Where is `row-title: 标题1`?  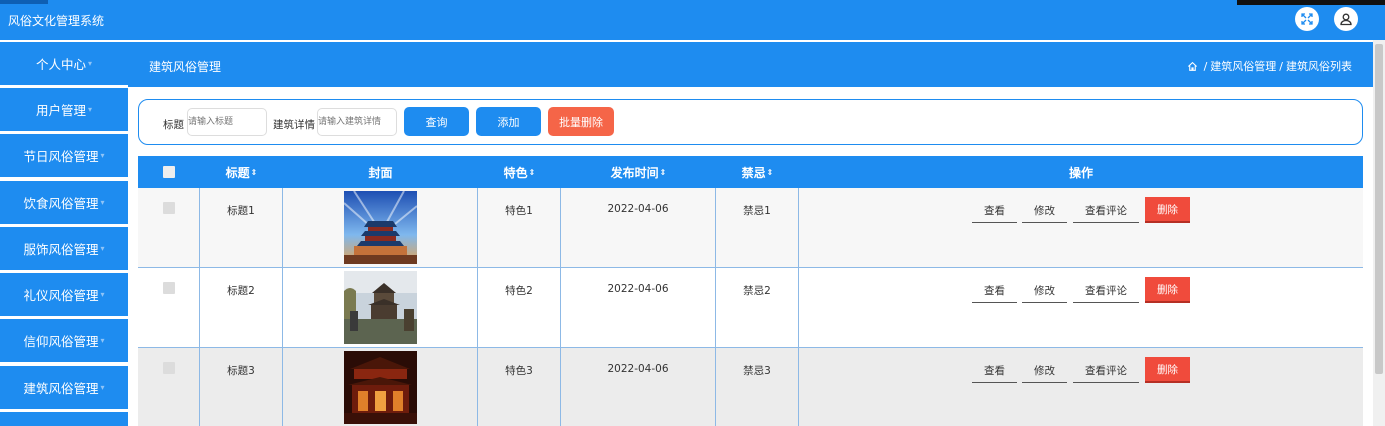 row-title: 标题1 is located at coordinates (241, 211).